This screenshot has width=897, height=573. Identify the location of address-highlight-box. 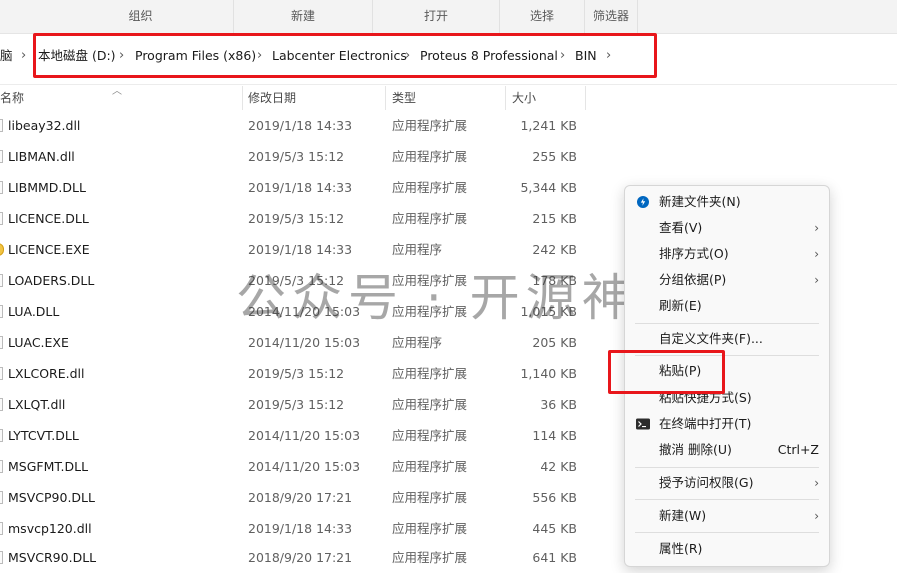
(345, 55).